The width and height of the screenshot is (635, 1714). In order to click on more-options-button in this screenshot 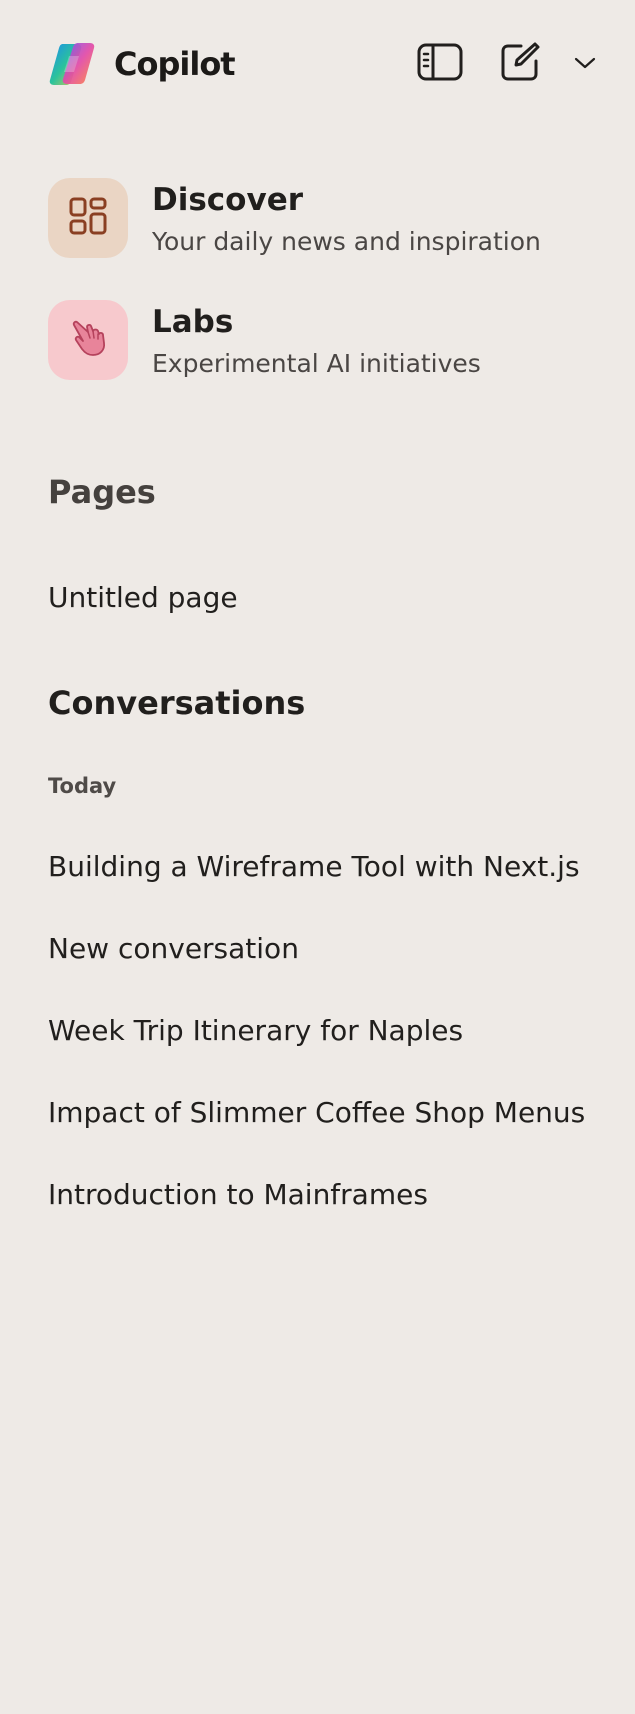, I will do `click(585, 64)`.